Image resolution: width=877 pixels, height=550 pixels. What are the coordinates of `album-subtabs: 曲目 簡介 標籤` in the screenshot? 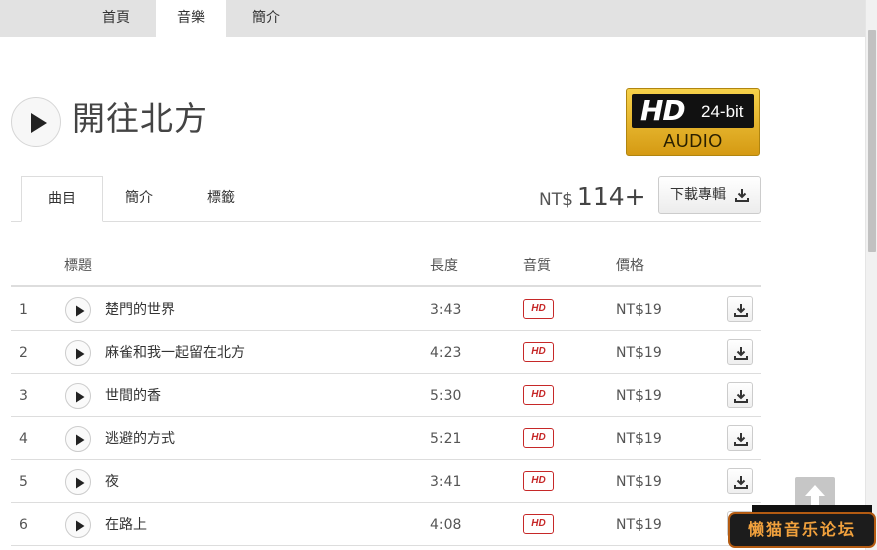 It's located at (386, 199).